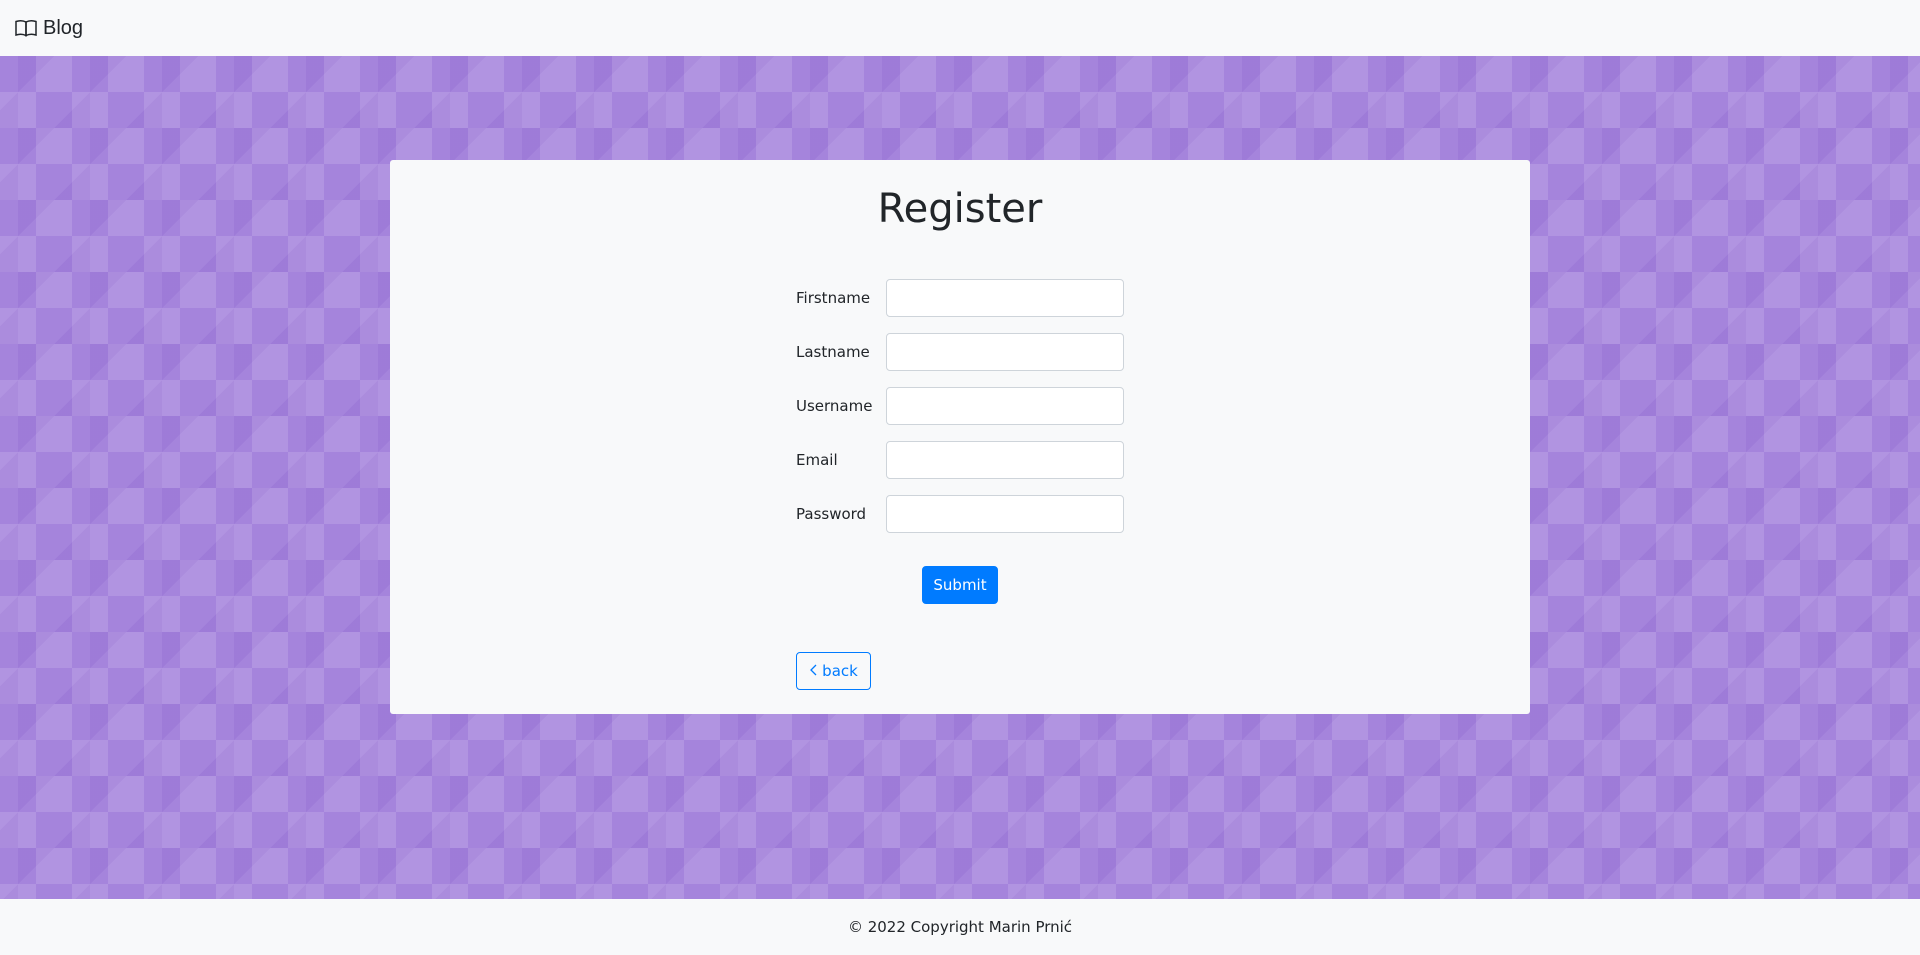 The height and width of the screenshot is (955, 1920). Describe the element at coordinates (960, 209) in the screenshot. I see `page-title: Register` at that location.